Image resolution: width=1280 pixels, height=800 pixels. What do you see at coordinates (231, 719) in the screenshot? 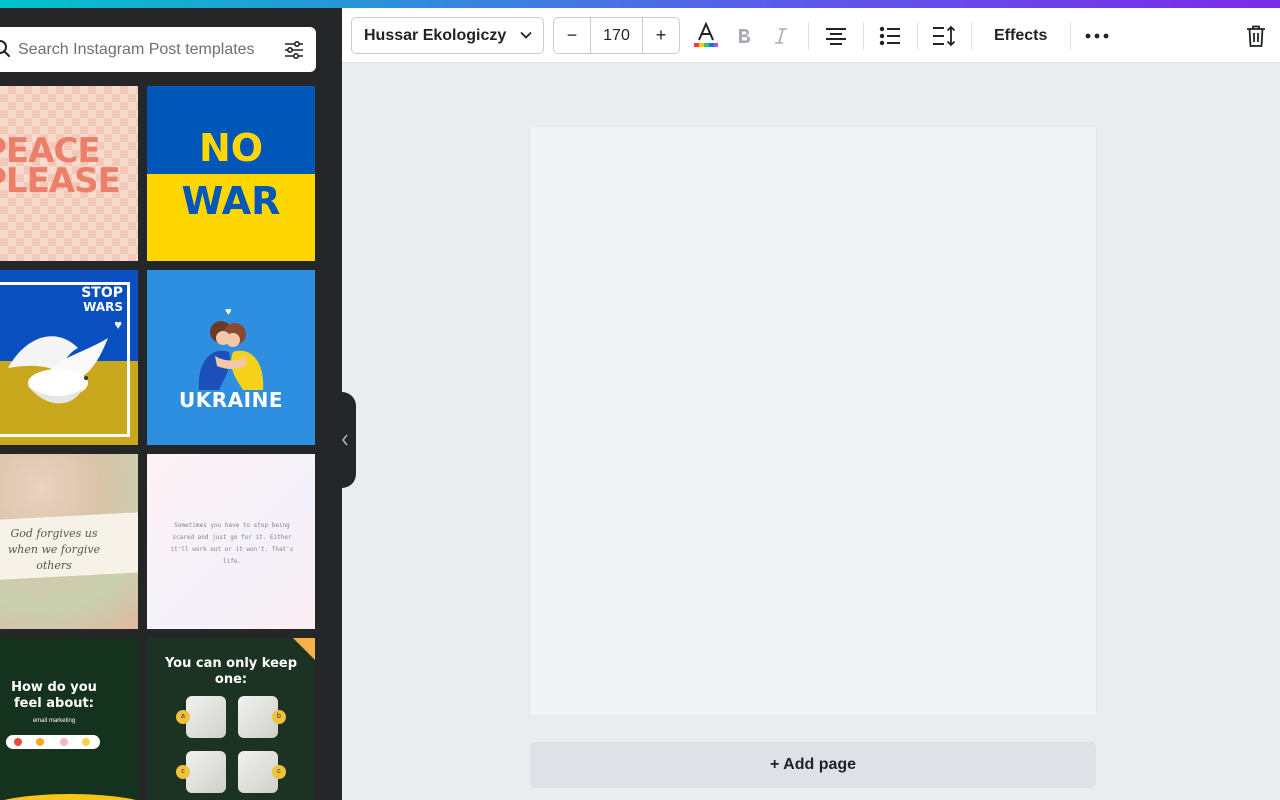
I see `template-keep-one: You can only keep one: a b c c` at bounding box center [231, 719].